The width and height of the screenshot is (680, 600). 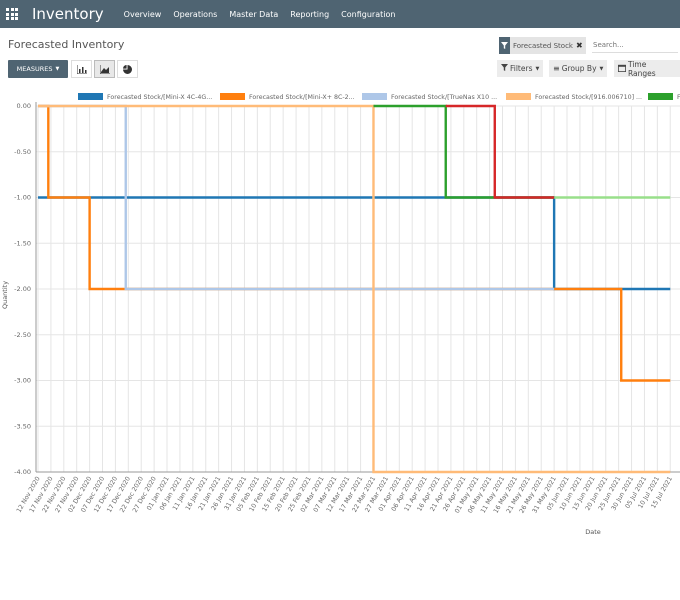 I want to click on filters-button: Filters ▼, so click(x=520, y=68).